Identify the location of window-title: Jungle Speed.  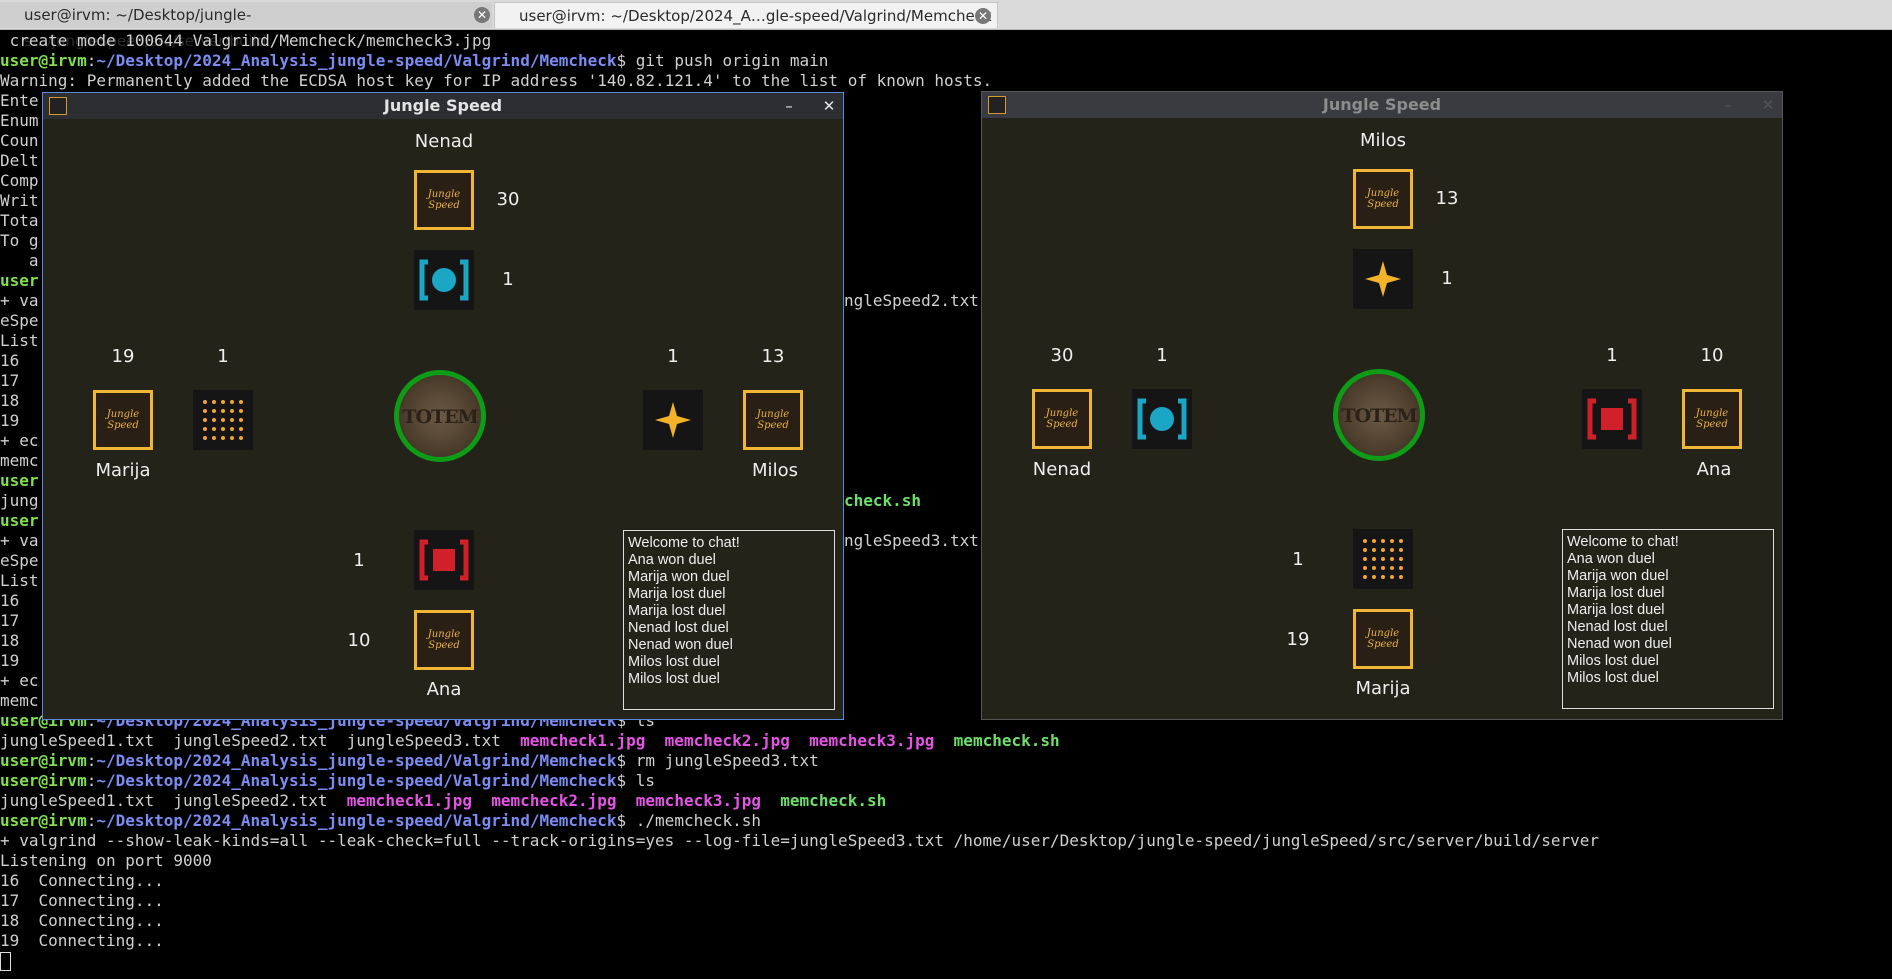
(443, 105).